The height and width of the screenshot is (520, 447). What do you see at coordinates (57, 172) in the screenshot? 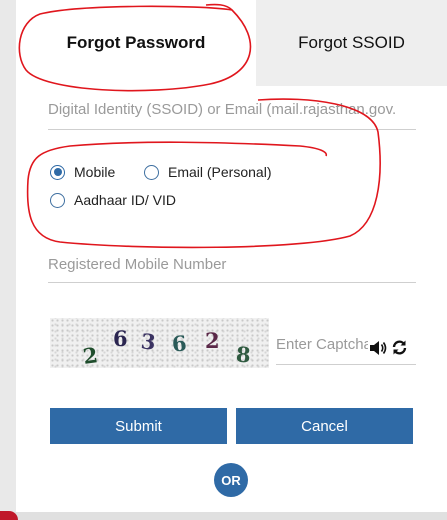
I see `radio-mobile-button` at bounding box center [57, 172].